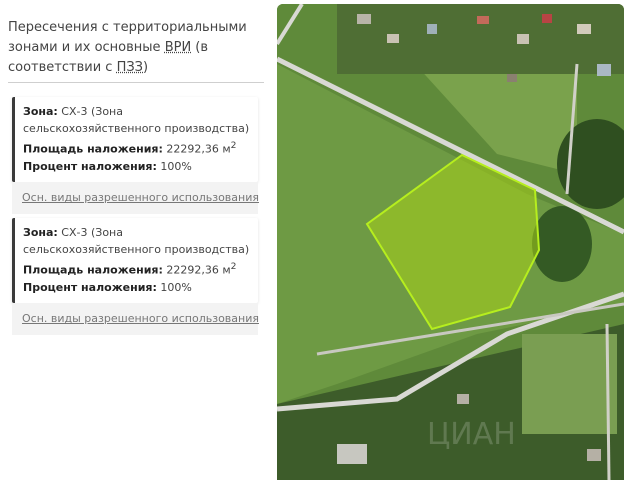 This screenshot has width=640, height=480. I want to click on village-road, so click(608, 401).